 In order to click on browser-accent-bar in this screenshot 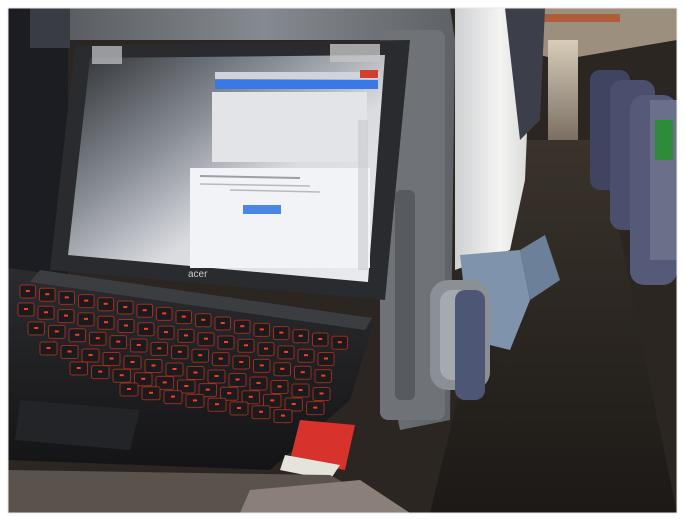, I will do `click(296, 84)`.